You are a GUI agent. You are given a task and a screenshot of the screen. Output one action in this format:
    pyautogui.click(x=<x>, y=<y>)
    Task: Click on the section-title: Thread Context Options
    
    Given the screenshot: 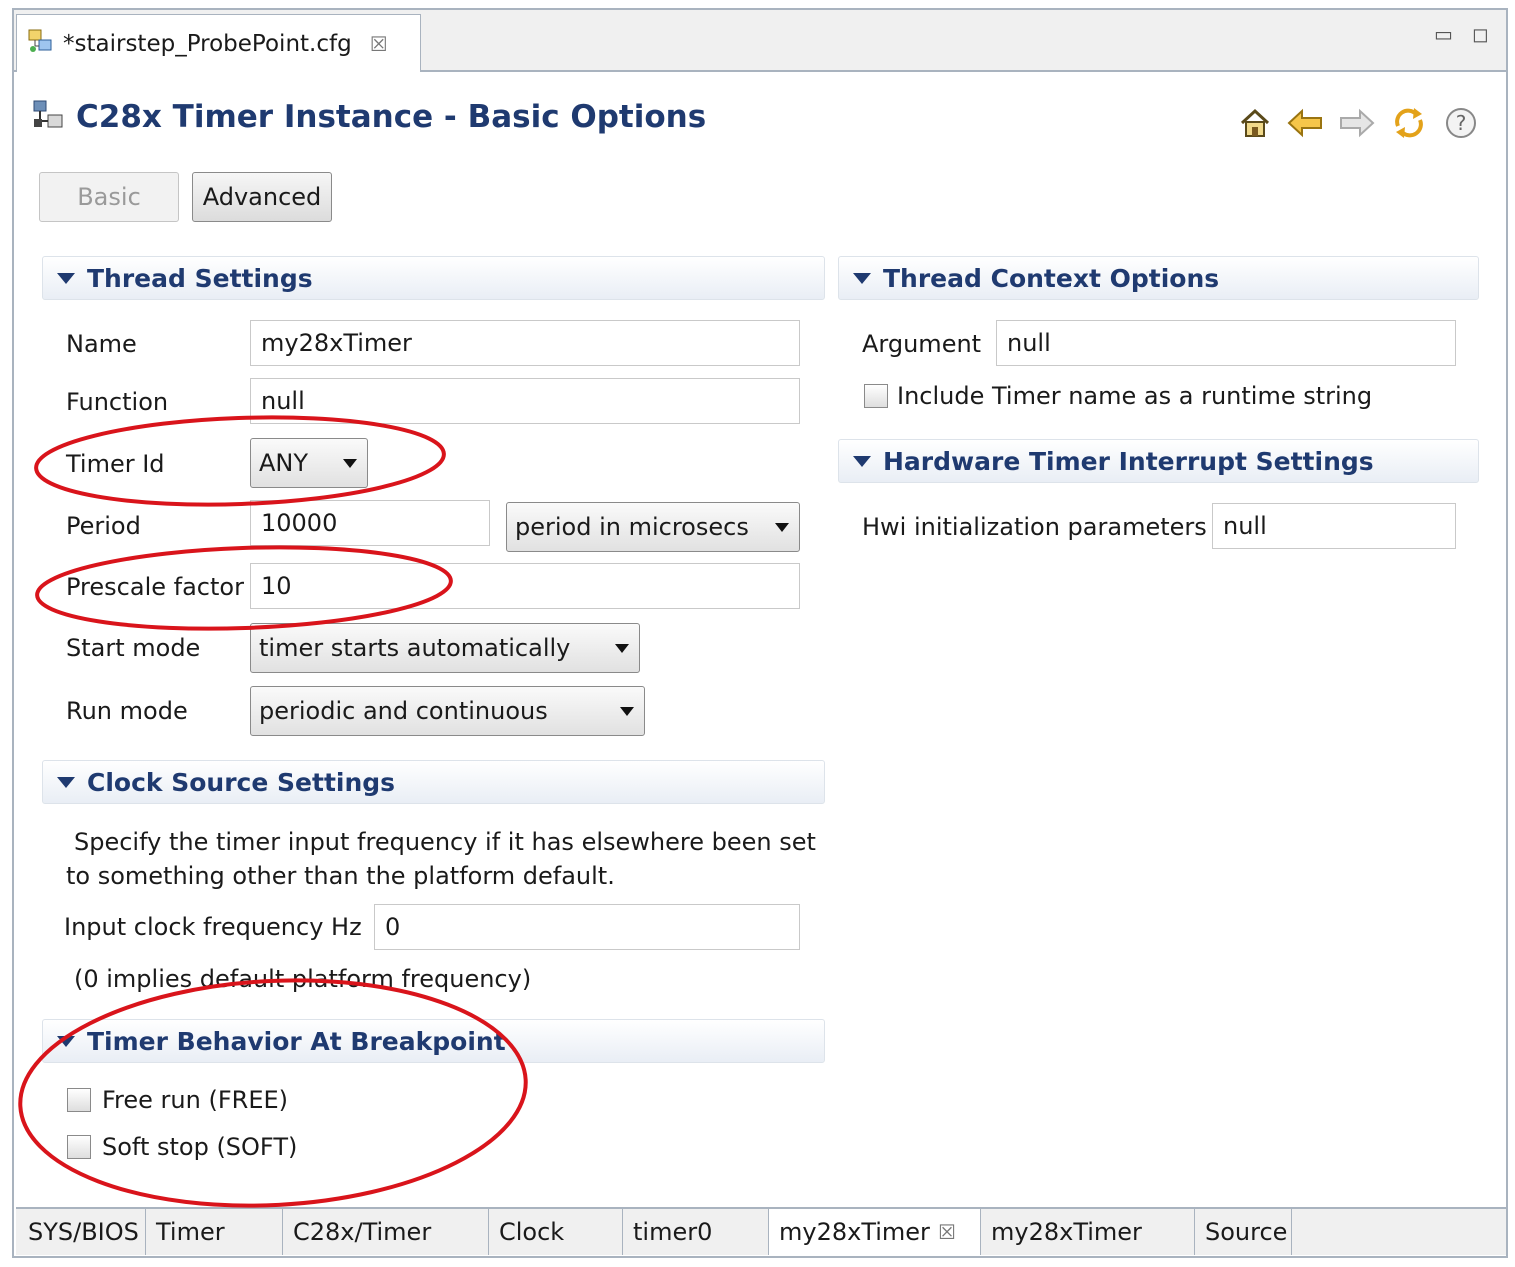 What is the action you would take?
    pyautogui.click(x=1051, y=278)
    